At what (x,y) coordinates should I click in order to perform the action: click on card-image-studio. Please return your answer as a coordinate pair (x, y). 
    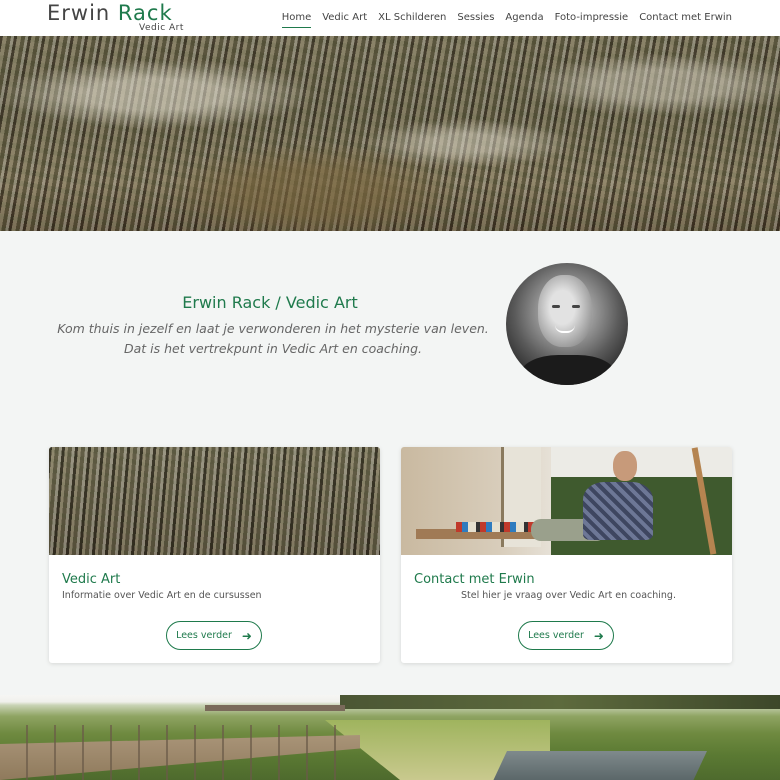
    Looking at the image, I should click on (566, 501).